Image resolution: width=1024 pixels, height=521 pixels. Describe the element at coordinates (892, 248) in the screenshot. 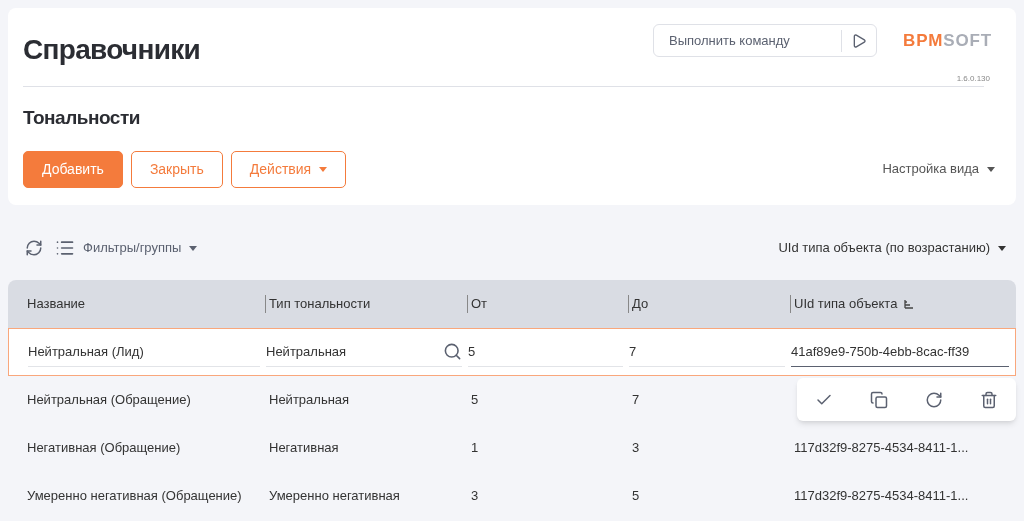

I see `sort-dropdown: UId типа объекта (по возрастанию)` at that location.